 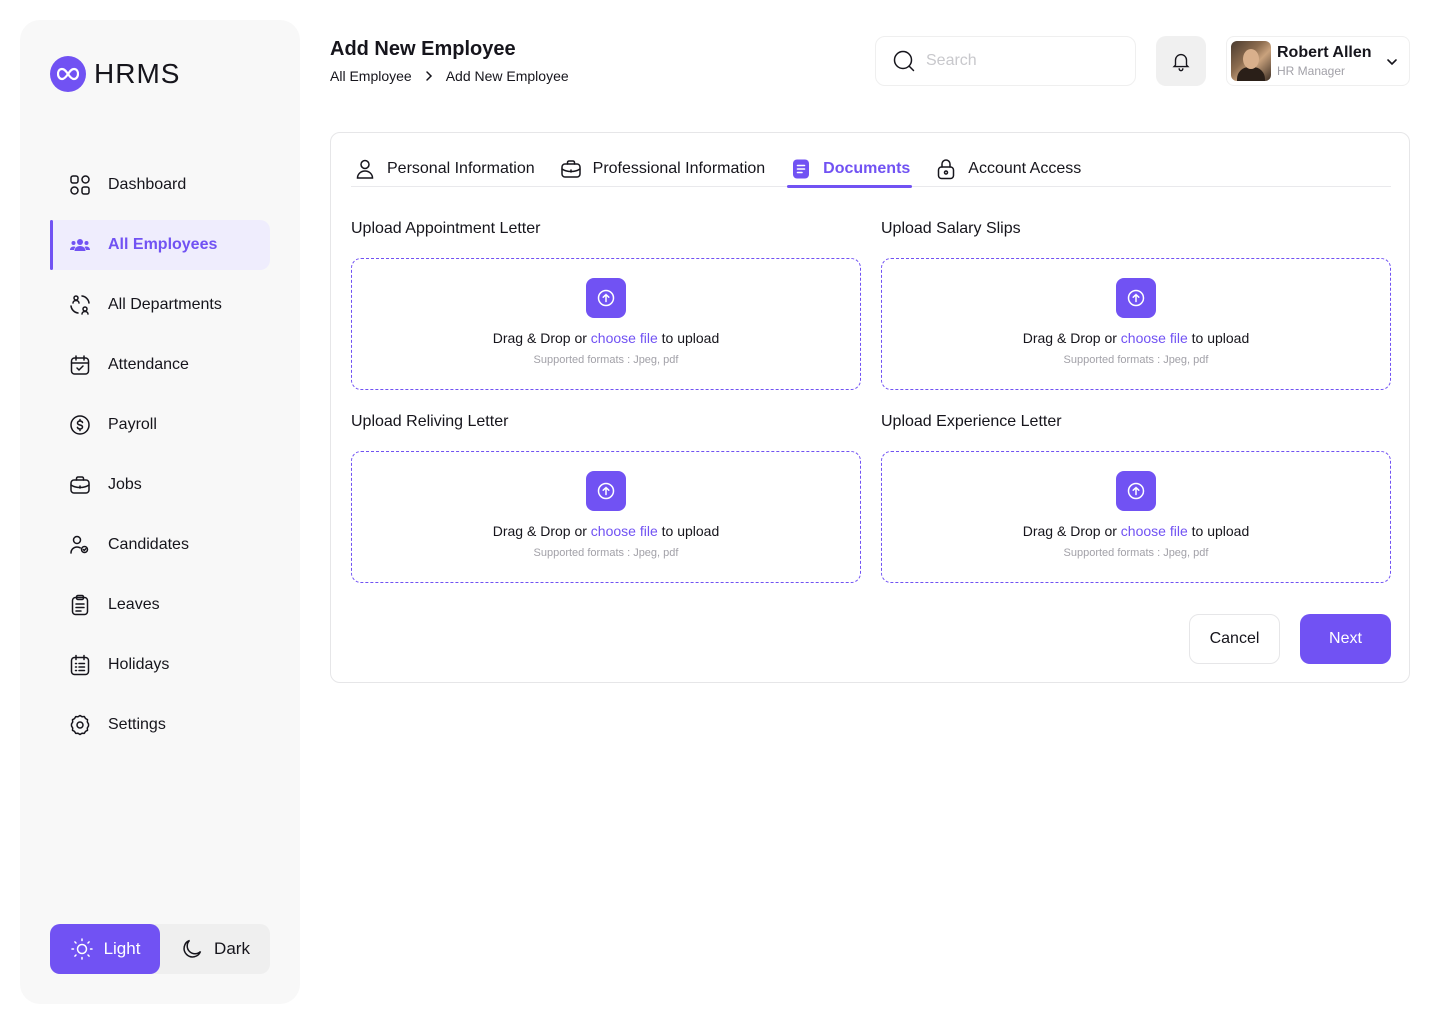 I want to click on upload-appointment-letter-label: Upload Appointment Letter, so click(x=446, y=228).